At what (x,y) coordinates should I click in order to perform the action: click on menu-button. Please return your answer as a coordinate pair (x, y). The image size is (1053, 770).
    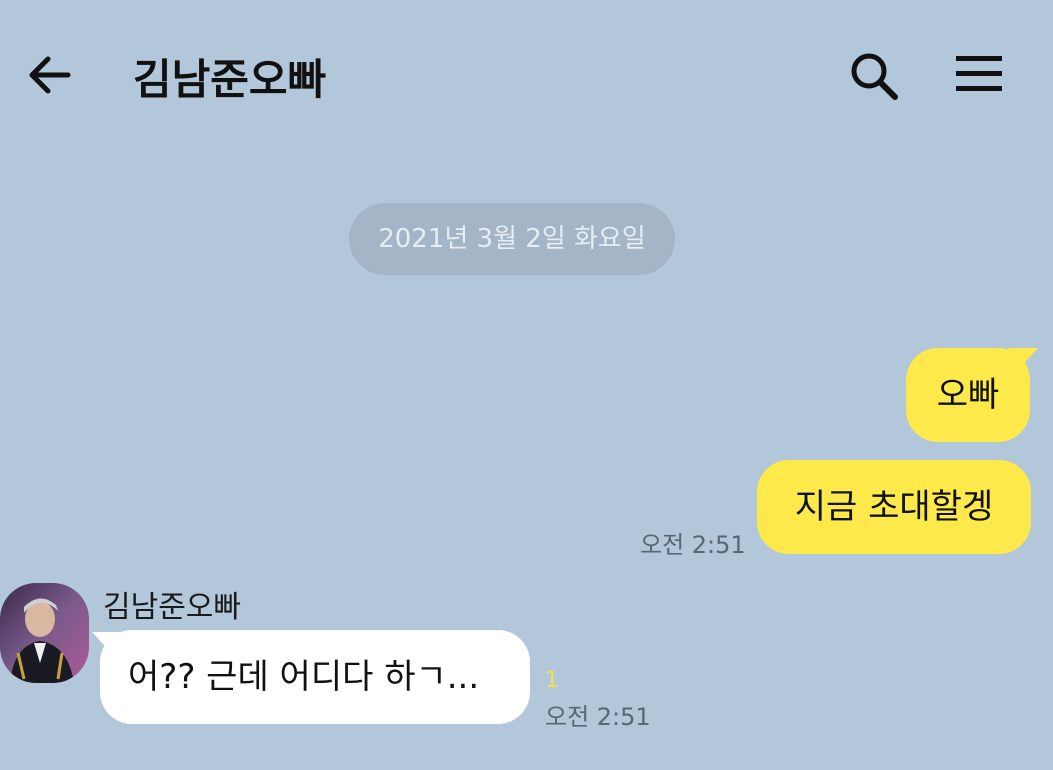
    Looking at the image, I should click on (979, 74).